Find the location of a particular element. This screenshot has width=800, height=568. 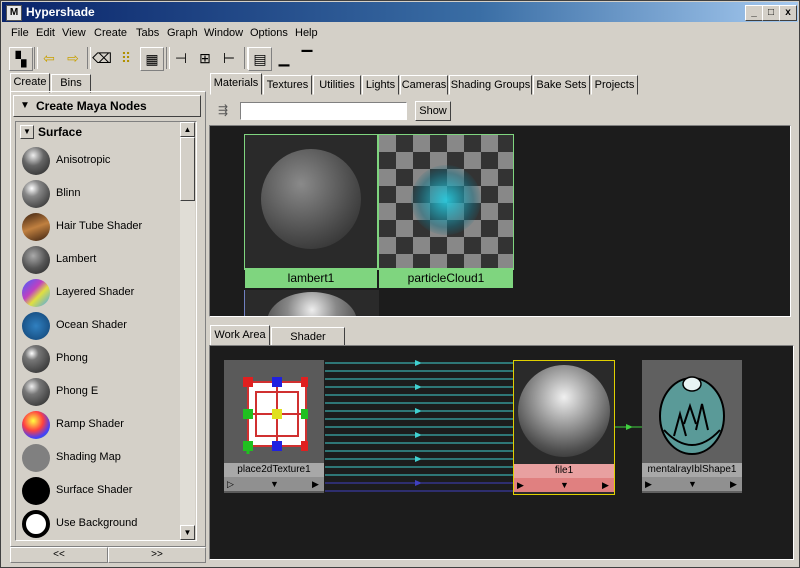

nav-prev-button: << is located at coordinates (59, 555).